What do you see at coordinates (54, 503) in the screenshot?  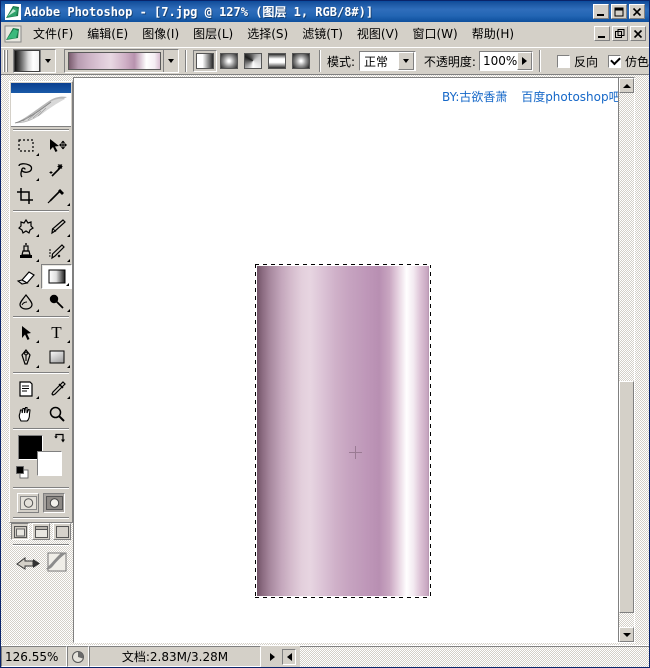 I see `quick-mask-mode-button` at bounding box center [54, 503].